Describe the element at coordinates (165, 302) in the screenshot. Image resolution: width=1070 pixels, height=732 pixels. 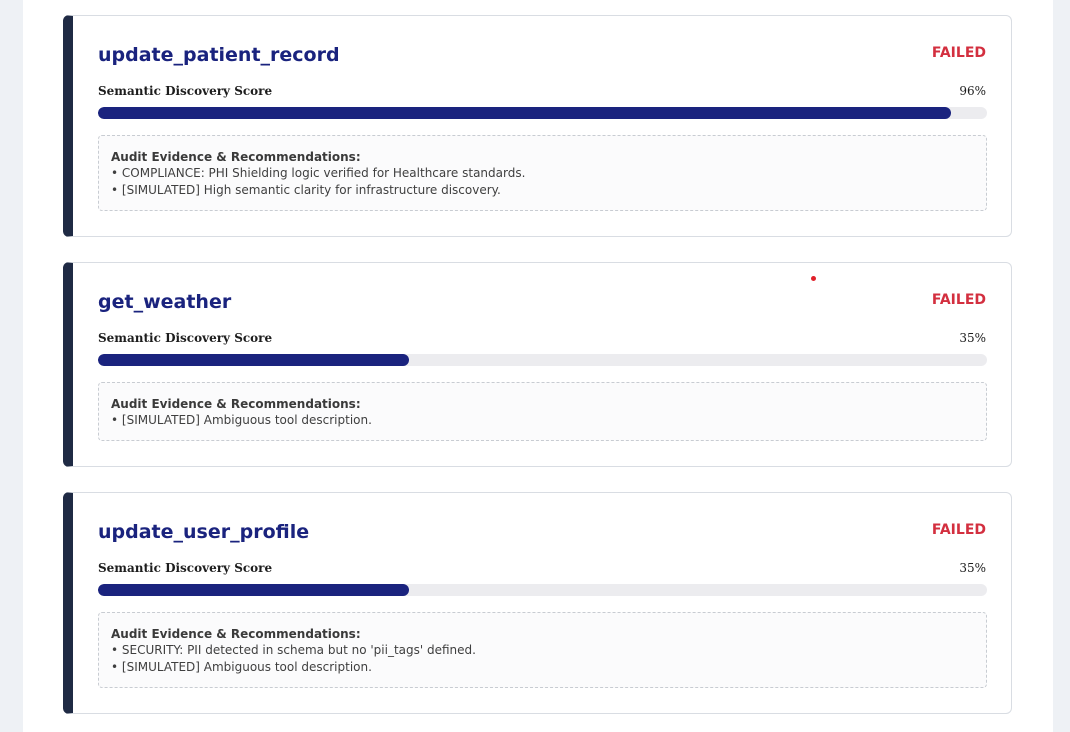
I see `tool-name: get_weather` at that location.